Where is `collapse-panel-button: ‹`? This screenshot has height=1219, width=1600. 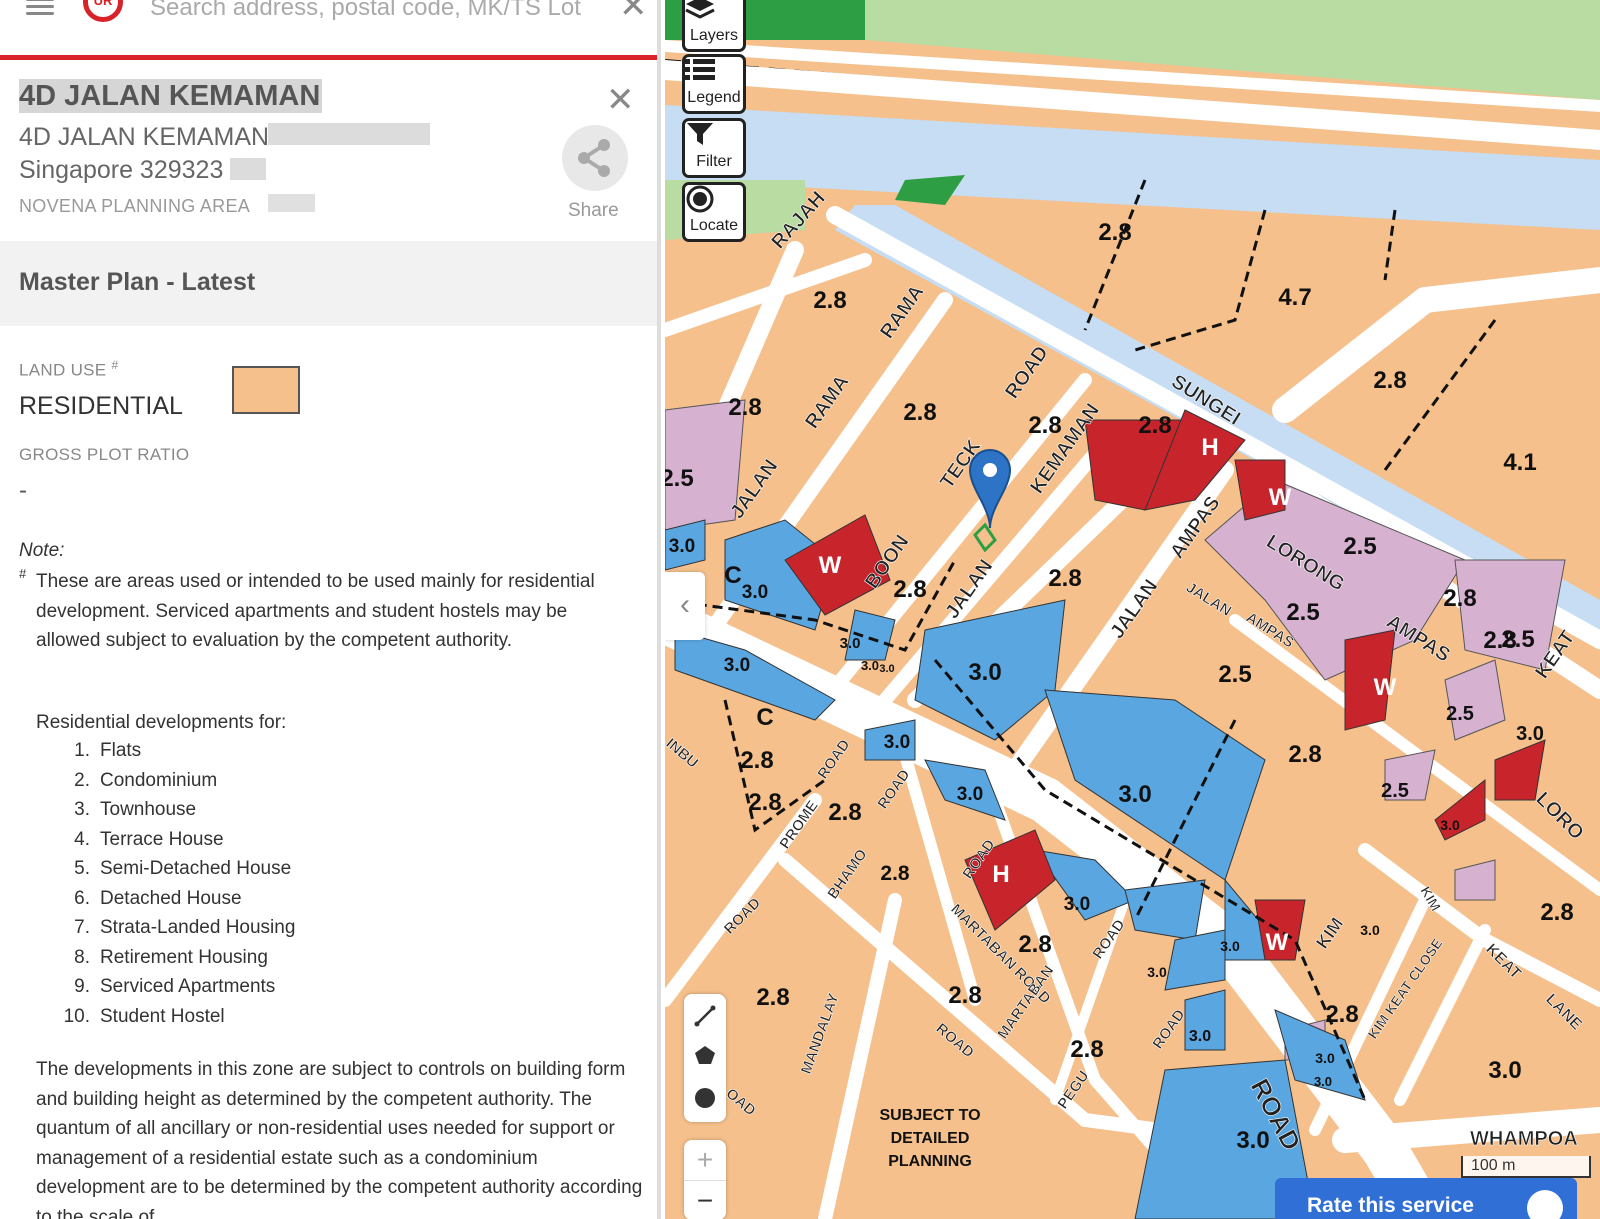
collapse-panel-button: ‹ is located at coordinates (685, 606).